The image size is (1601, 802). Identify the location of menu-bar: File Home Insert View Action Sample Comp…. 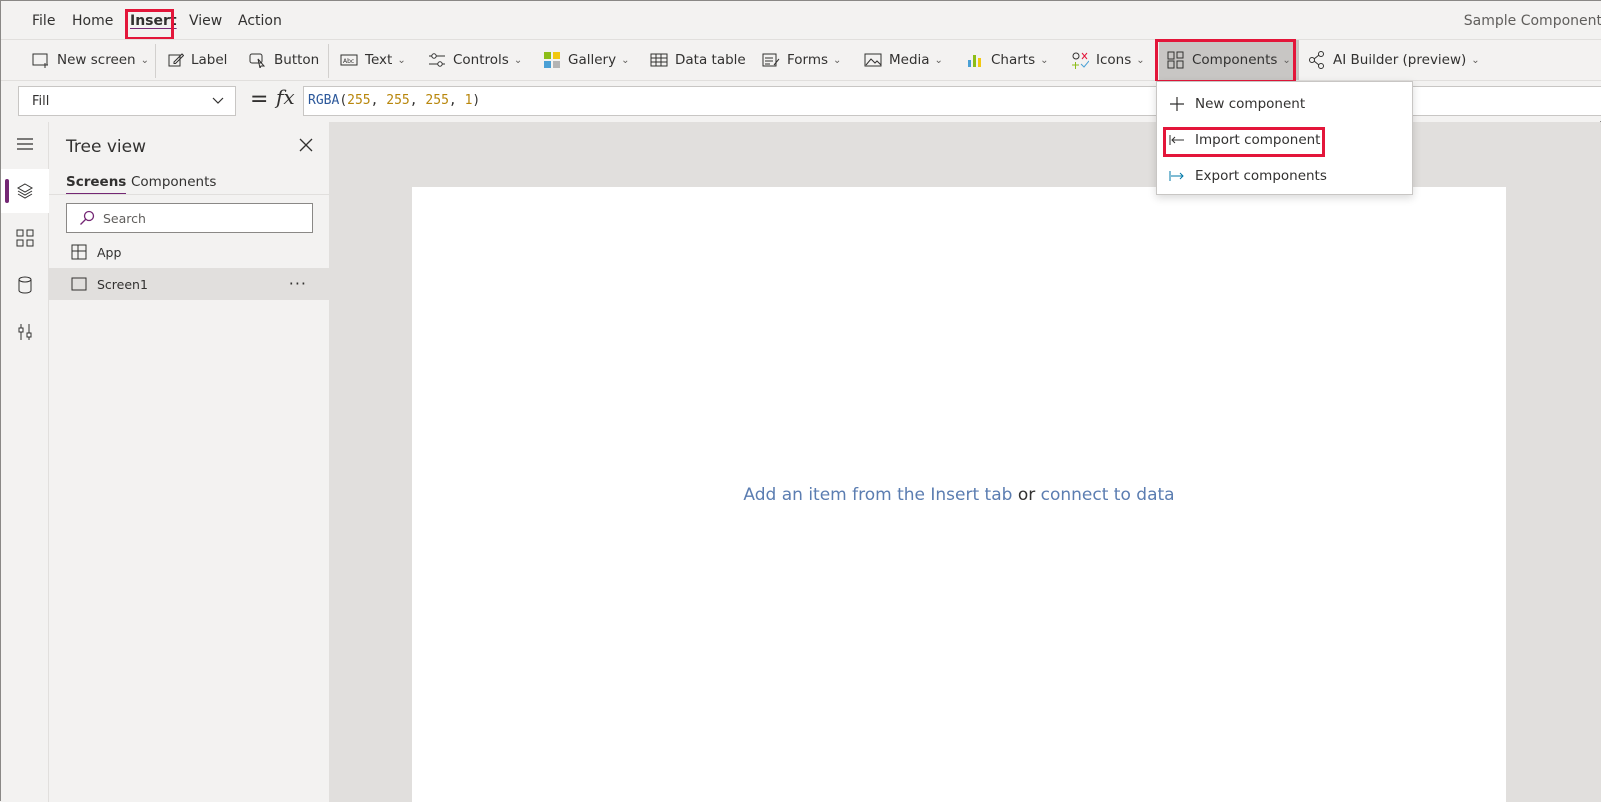
(801, 20).